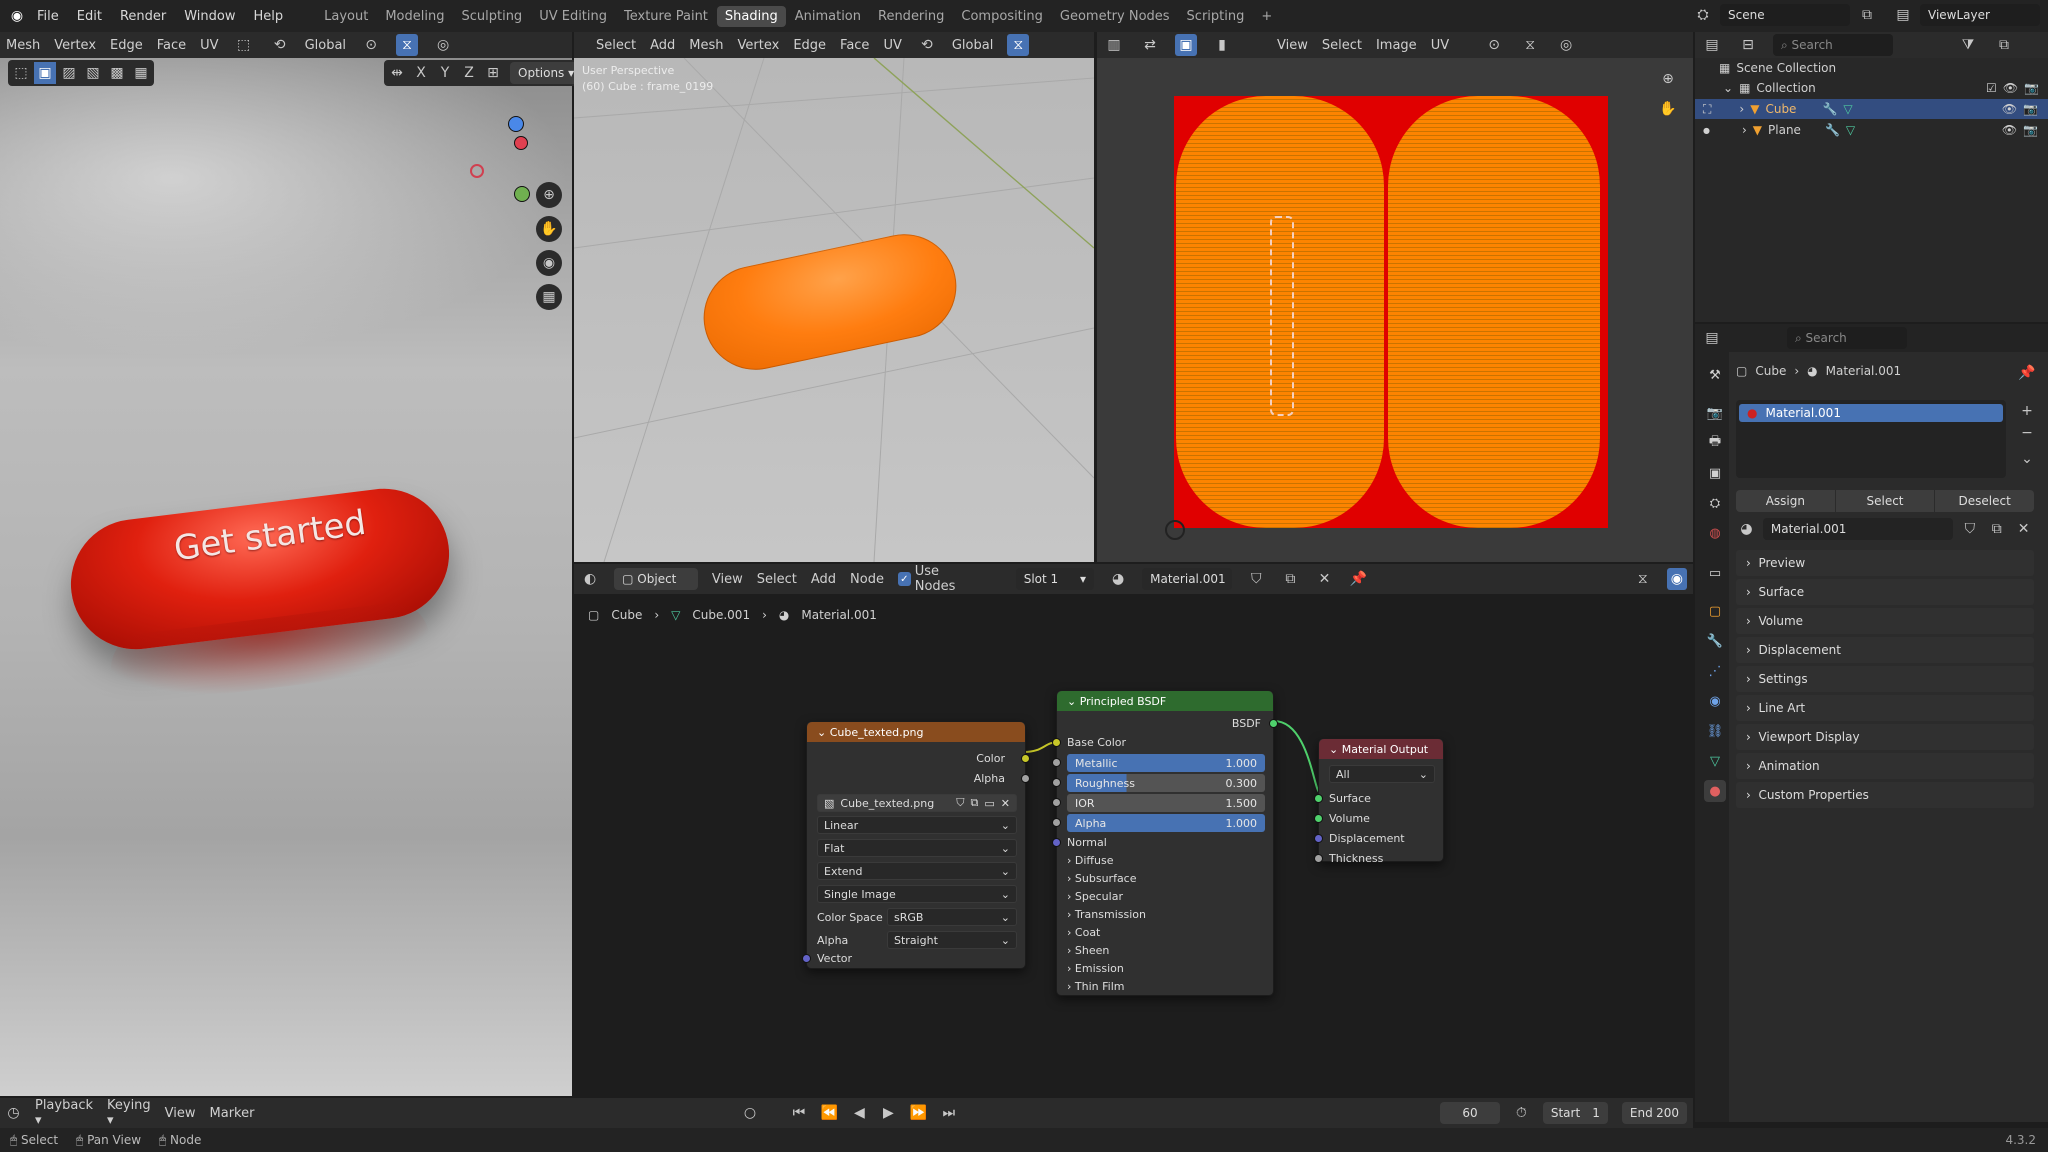  Describe the element at coordinates (1858, 529) in the screenshot. I see `material-name-field: Material.001` at that location.